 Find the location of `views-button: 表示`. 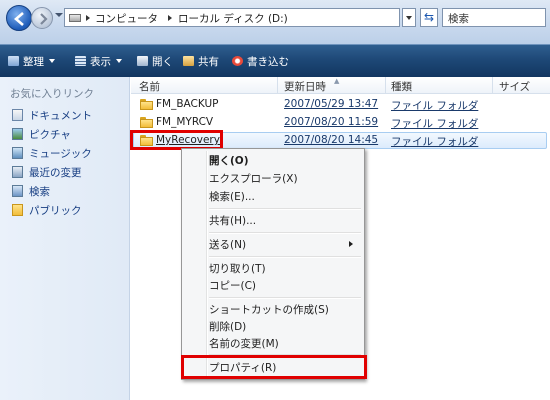

views-button: 表示 is located at coordinates (98, 61).